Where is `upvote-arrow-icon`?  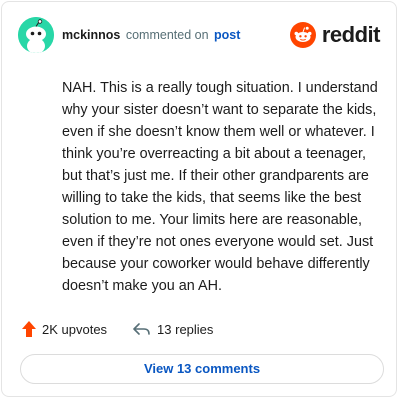
upvote-arrow-icon is located at coordinates (29, 329).